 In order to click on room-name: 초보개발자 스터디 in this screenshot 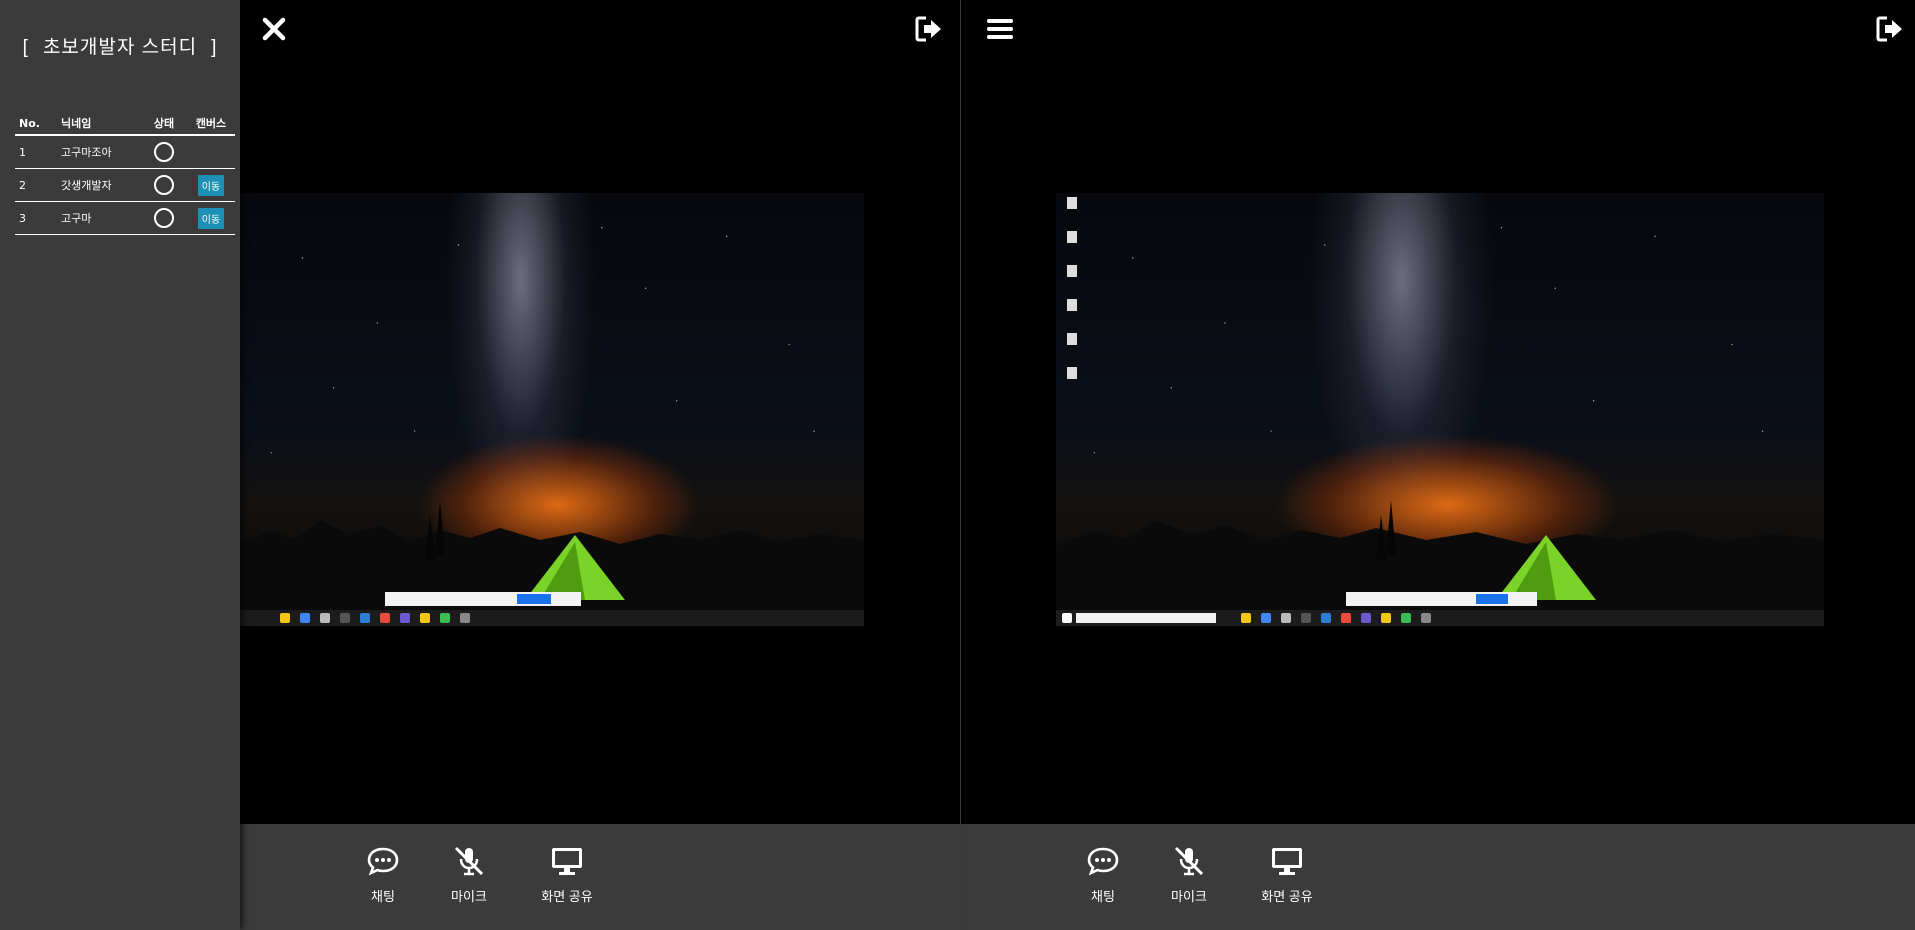, I will do `click(120, 47)`.